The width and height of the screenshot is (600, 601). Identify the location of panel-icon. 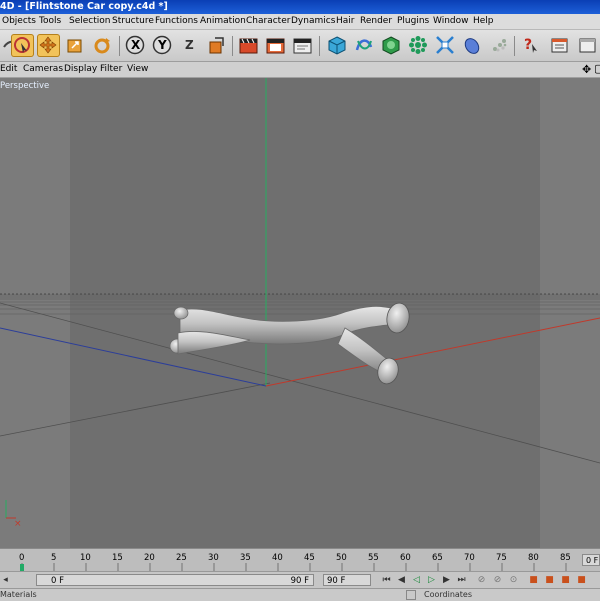
(587, 45).